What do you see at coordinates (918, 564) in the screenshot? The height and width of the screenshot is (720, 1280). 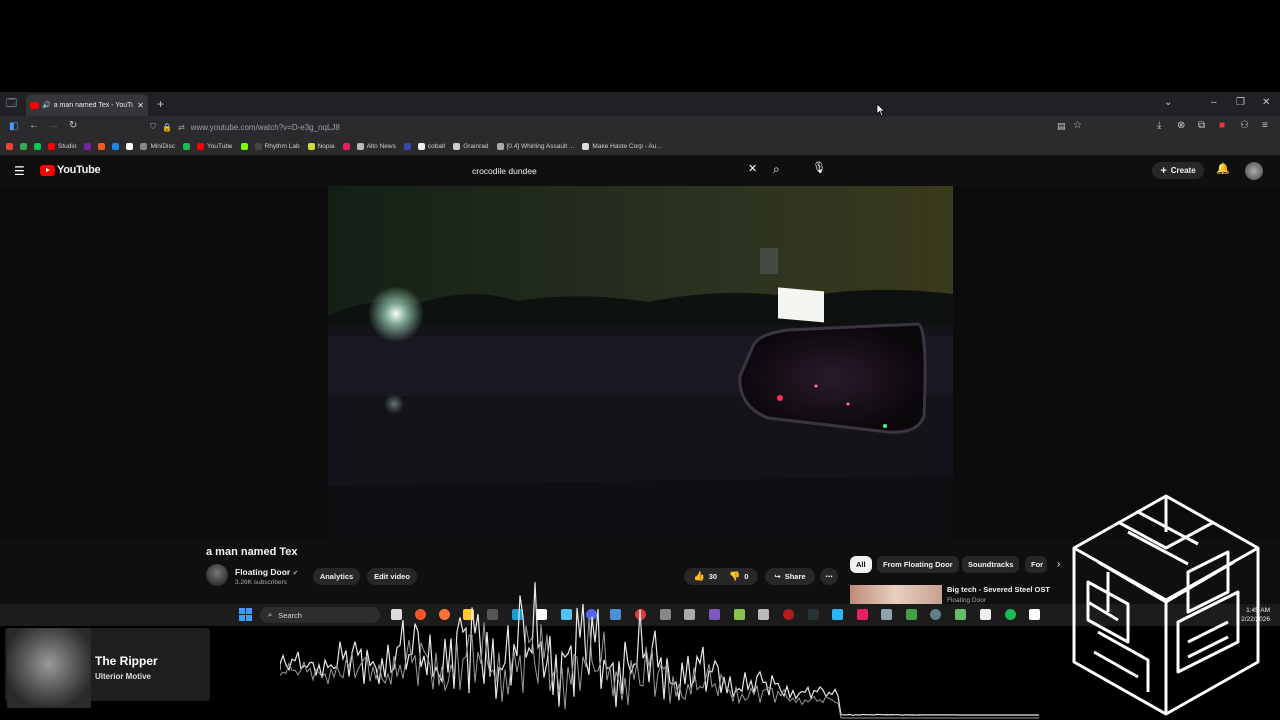 I see `chip-from-floating-door: From Floating Door` at bounding box center [918, 564].